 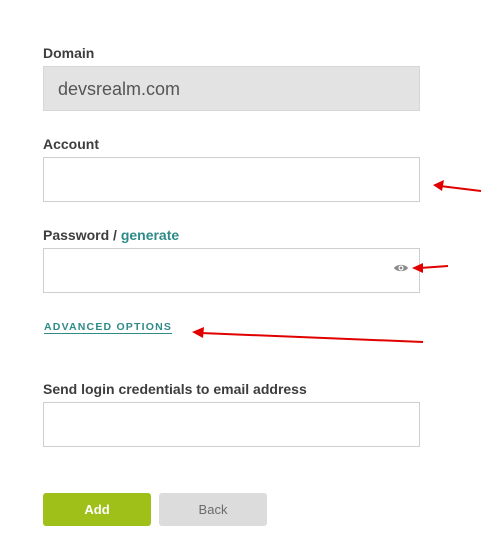 What do you see at coordinates (71, 144) in the screenshot?
I see `account-label: Account` at bounding box center [71, 144].